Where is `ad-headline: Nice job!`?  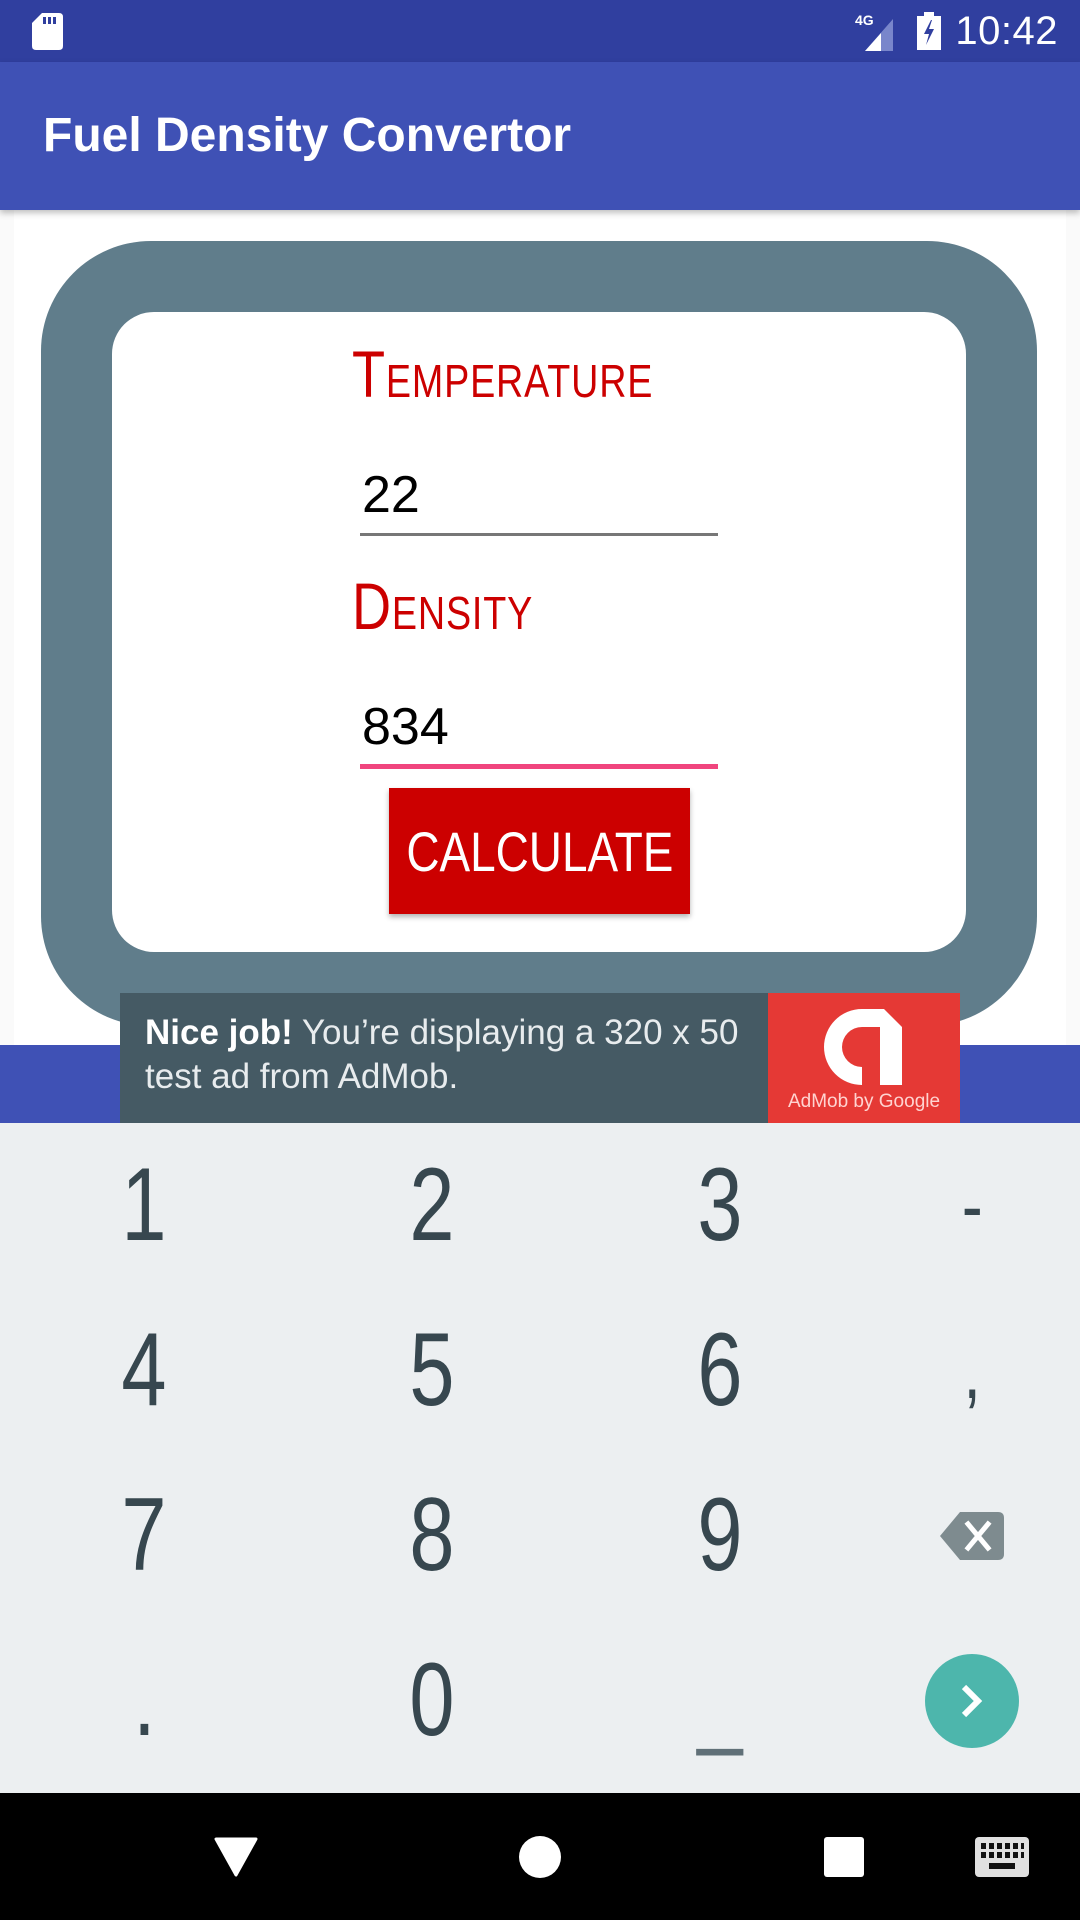
ad-headline: Nice job! is located at coordinates (219, 1032).